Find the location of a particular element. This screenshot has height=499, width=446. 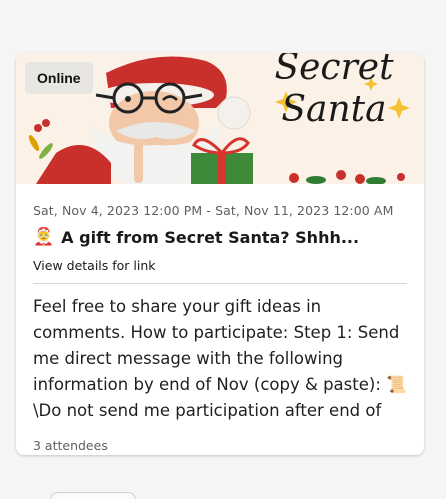

mrs-claus-emoji-icon: 🤶 is located at coordinates (44, 236).